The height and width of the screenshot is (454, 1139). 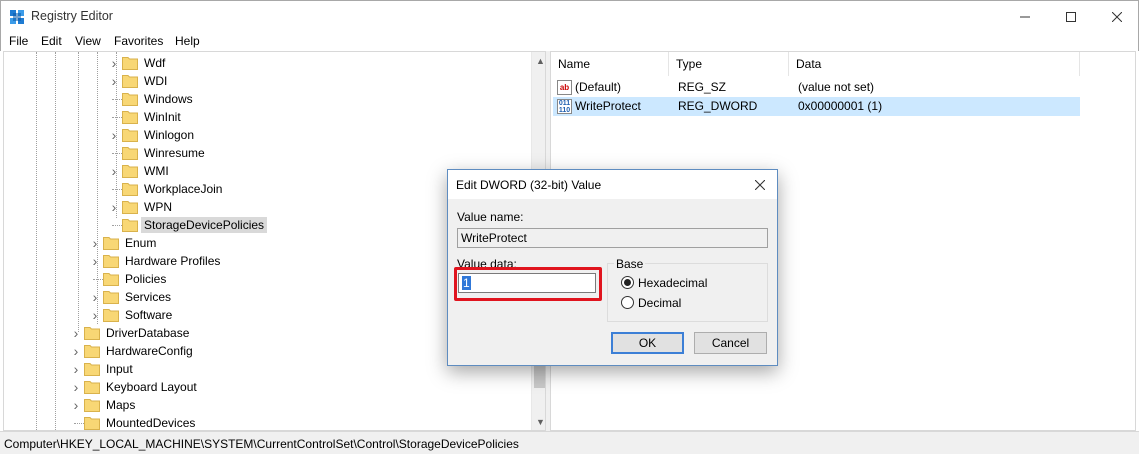 I want to click on cancel-button: Cancel, so click(x=730, y=343).